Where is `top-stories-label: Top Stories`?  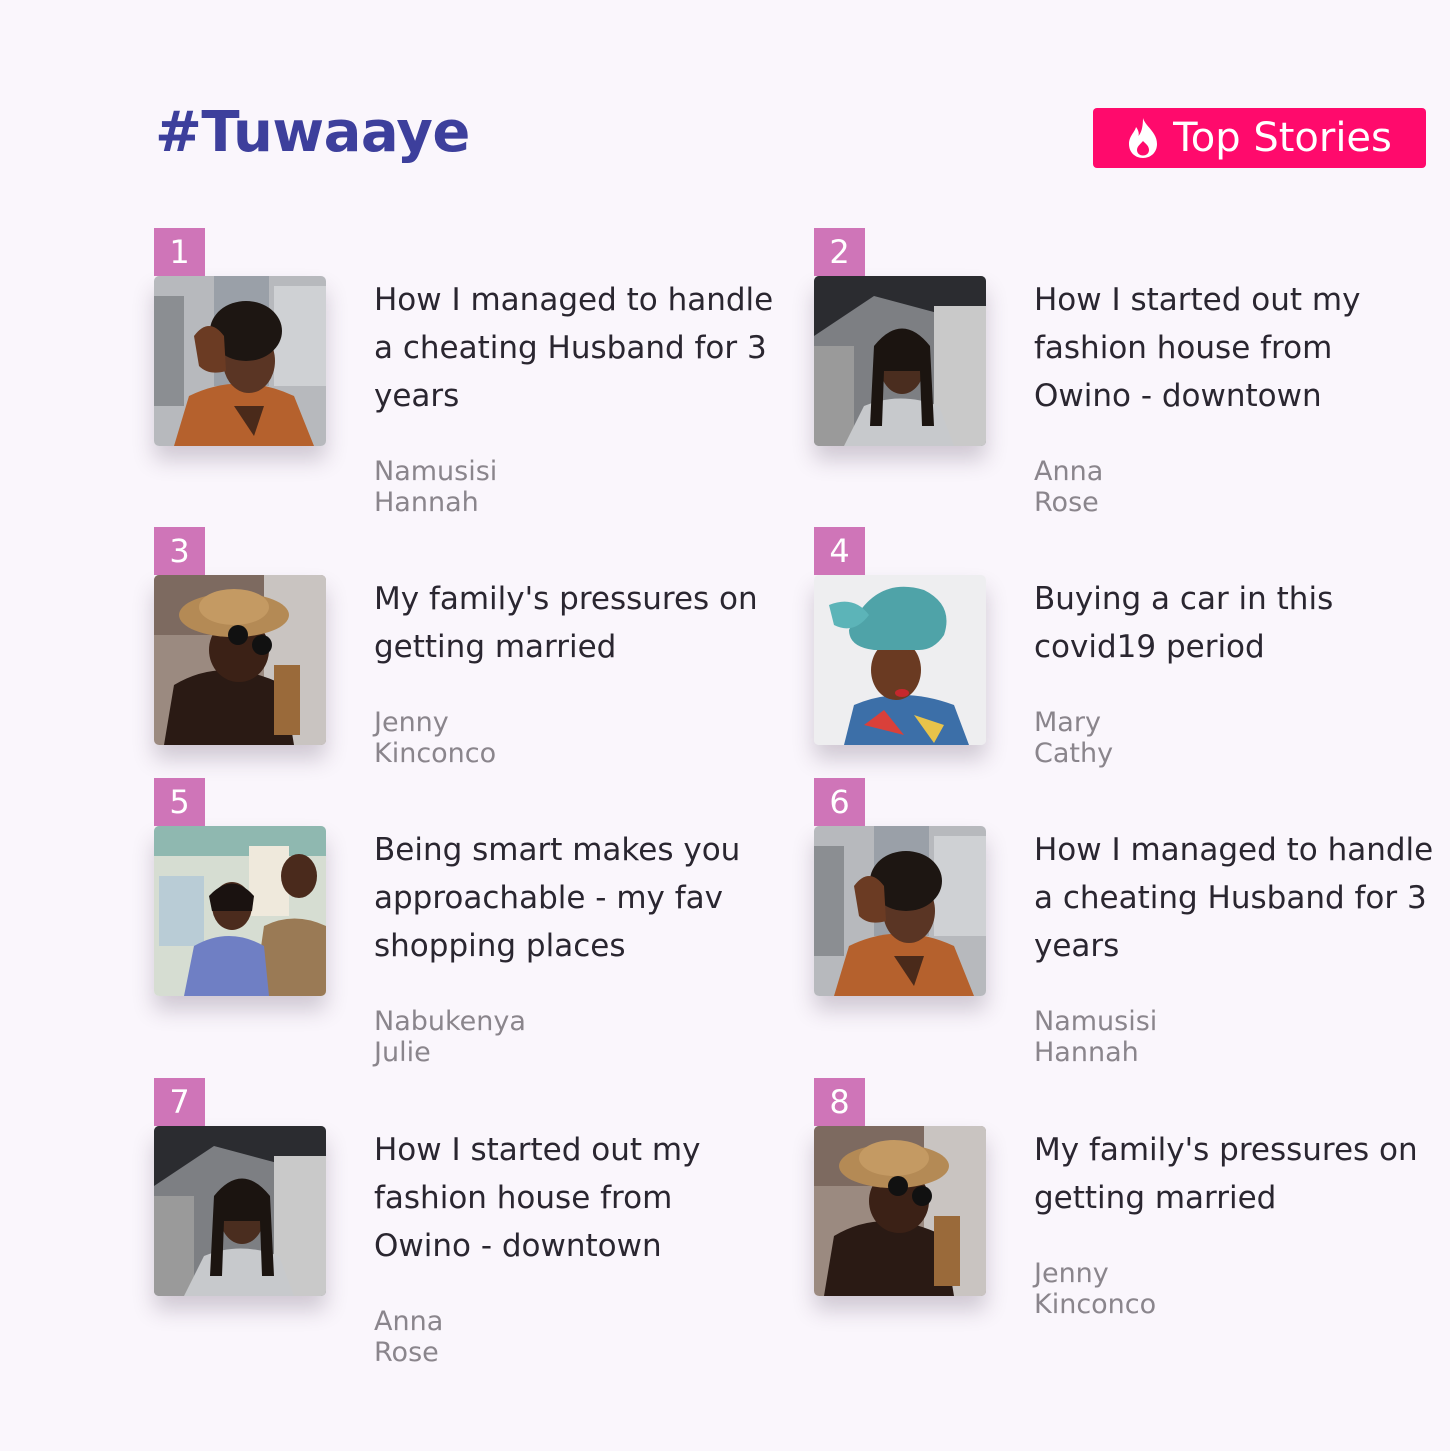 top-stories-label: Top Stories is located at coordinates (1282, 138).